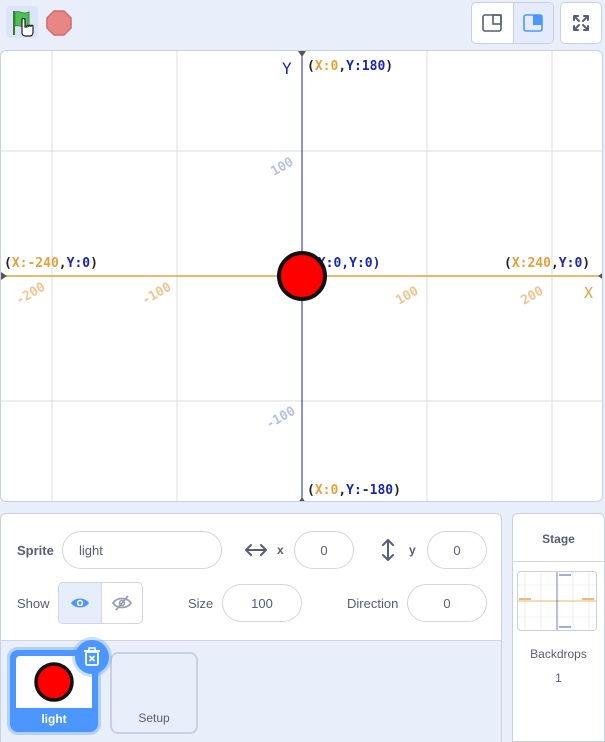 This screenshot has width=605, height=742. I want to click on fullscreen-button, so click(581, 23).